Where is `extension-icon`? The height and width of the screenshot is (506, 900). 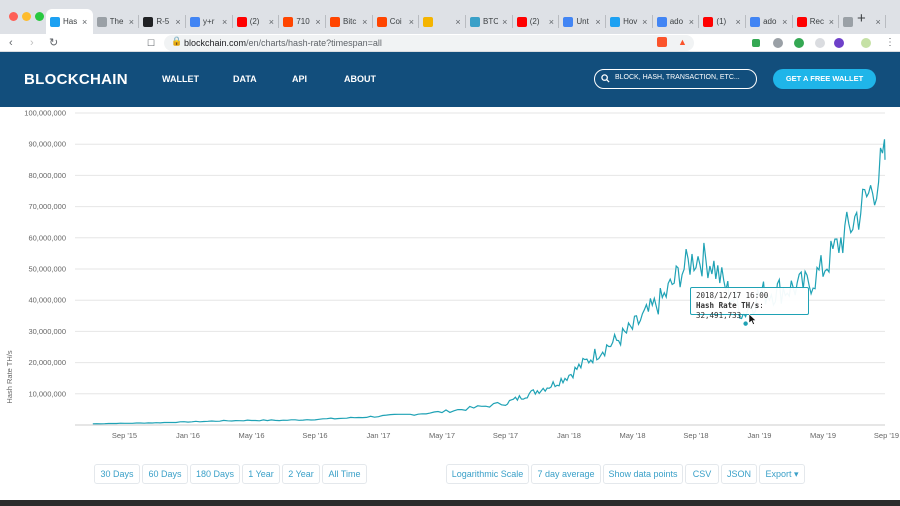
extension-icon is located at coordinates (778, 43).